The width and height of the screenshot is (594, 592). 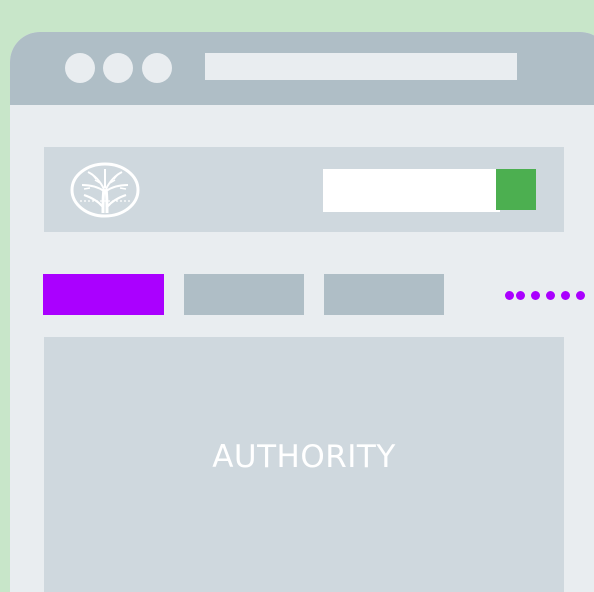 I want to click on more-dots-icon, so click(x=545, y=295).